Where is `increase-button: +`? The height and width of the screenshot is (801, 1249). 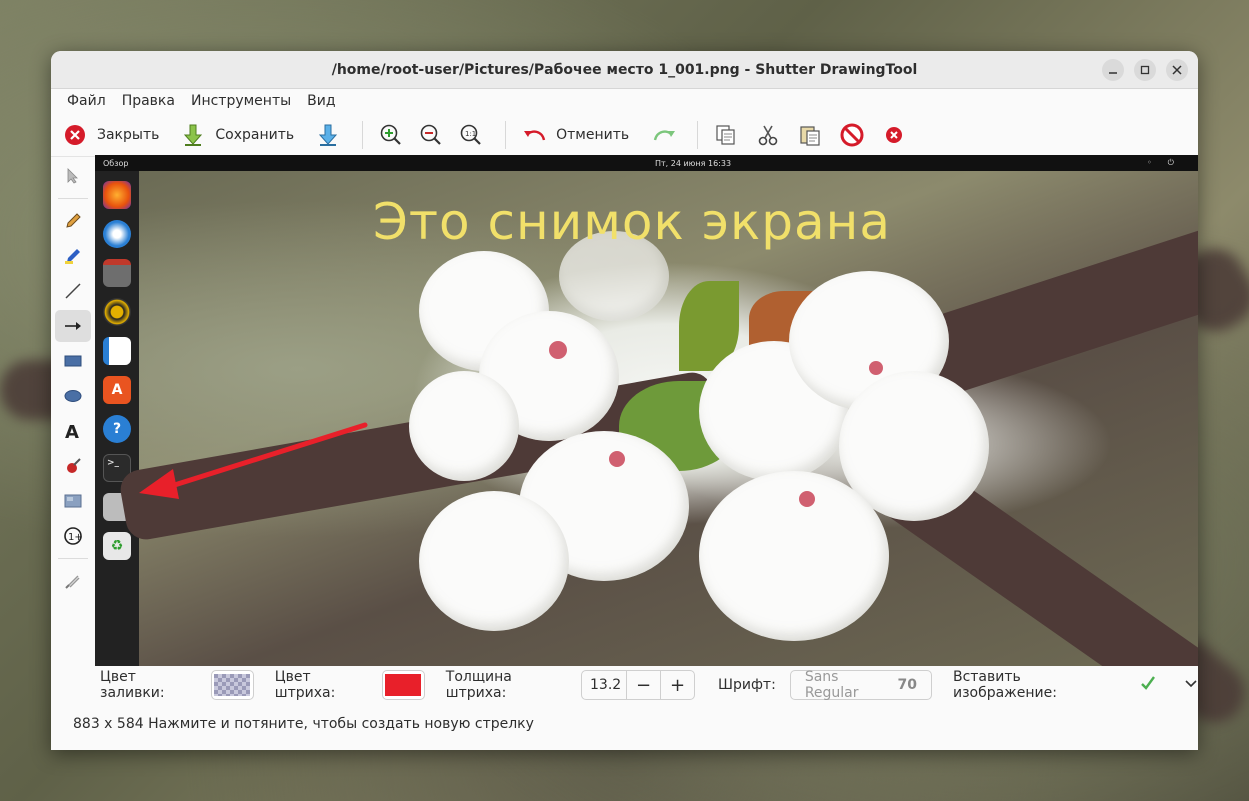
increase-button: + is located at coordinates (677, 685).